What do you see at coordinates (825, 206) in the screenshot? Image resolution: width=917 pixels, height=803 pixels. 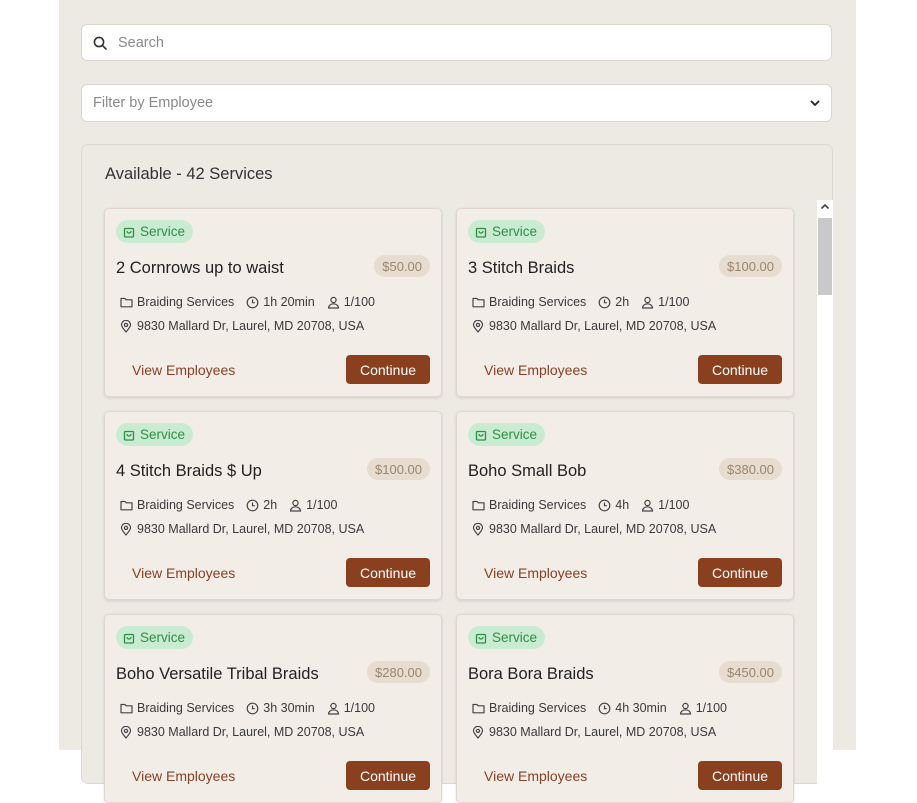 I see `scroll-up-arrow-icon` at bounding box center [825, 206].